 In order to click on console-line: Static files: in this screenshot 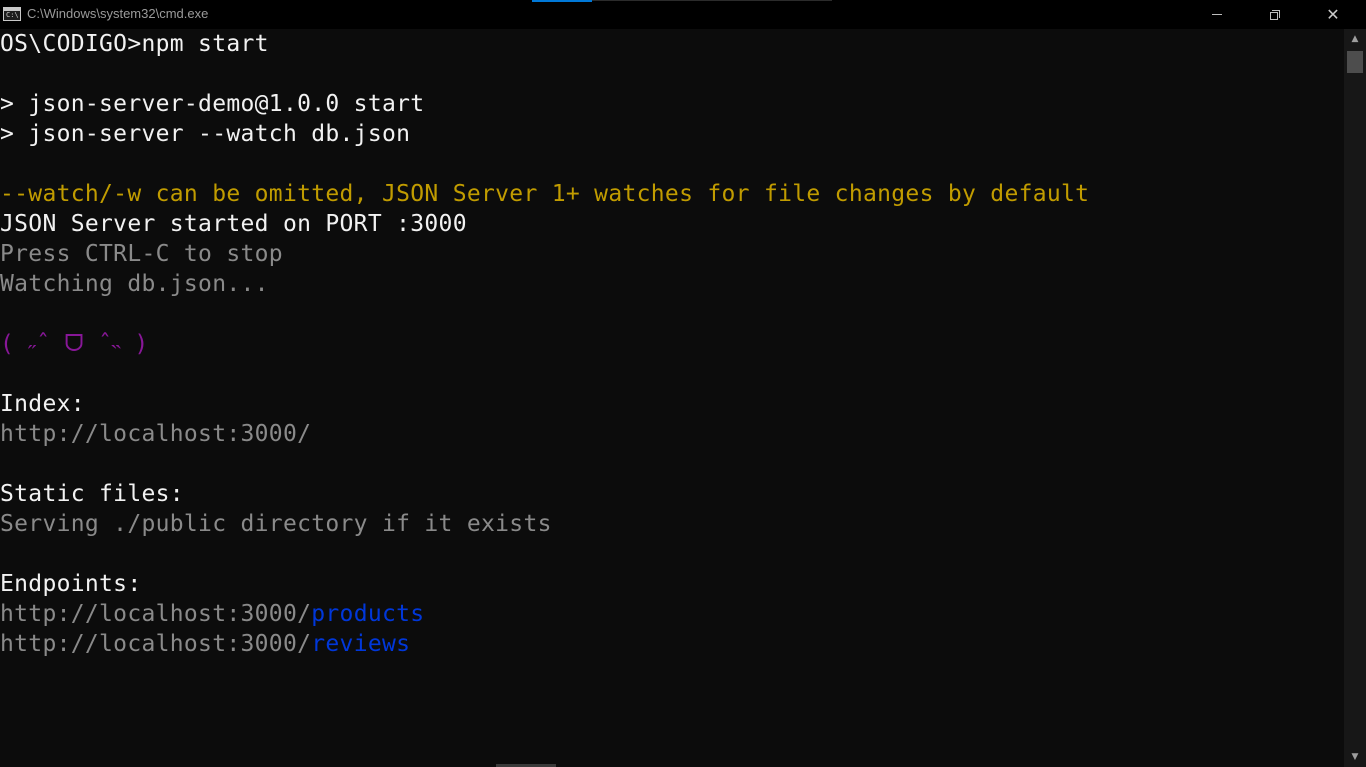, I will do `click(672, 494)`.